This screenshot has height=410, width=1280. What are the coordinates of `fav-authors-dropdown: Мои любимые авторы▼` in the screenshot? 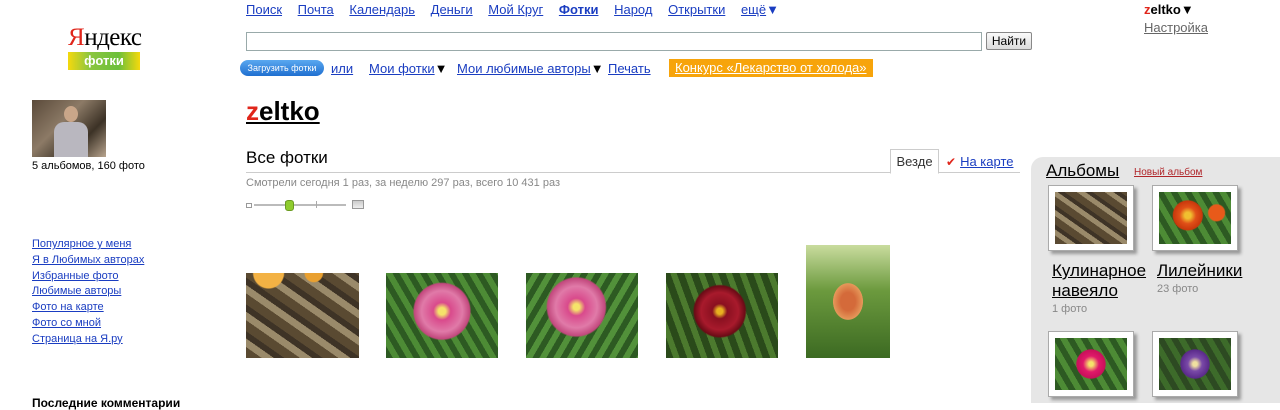 It's located at (530, 68).